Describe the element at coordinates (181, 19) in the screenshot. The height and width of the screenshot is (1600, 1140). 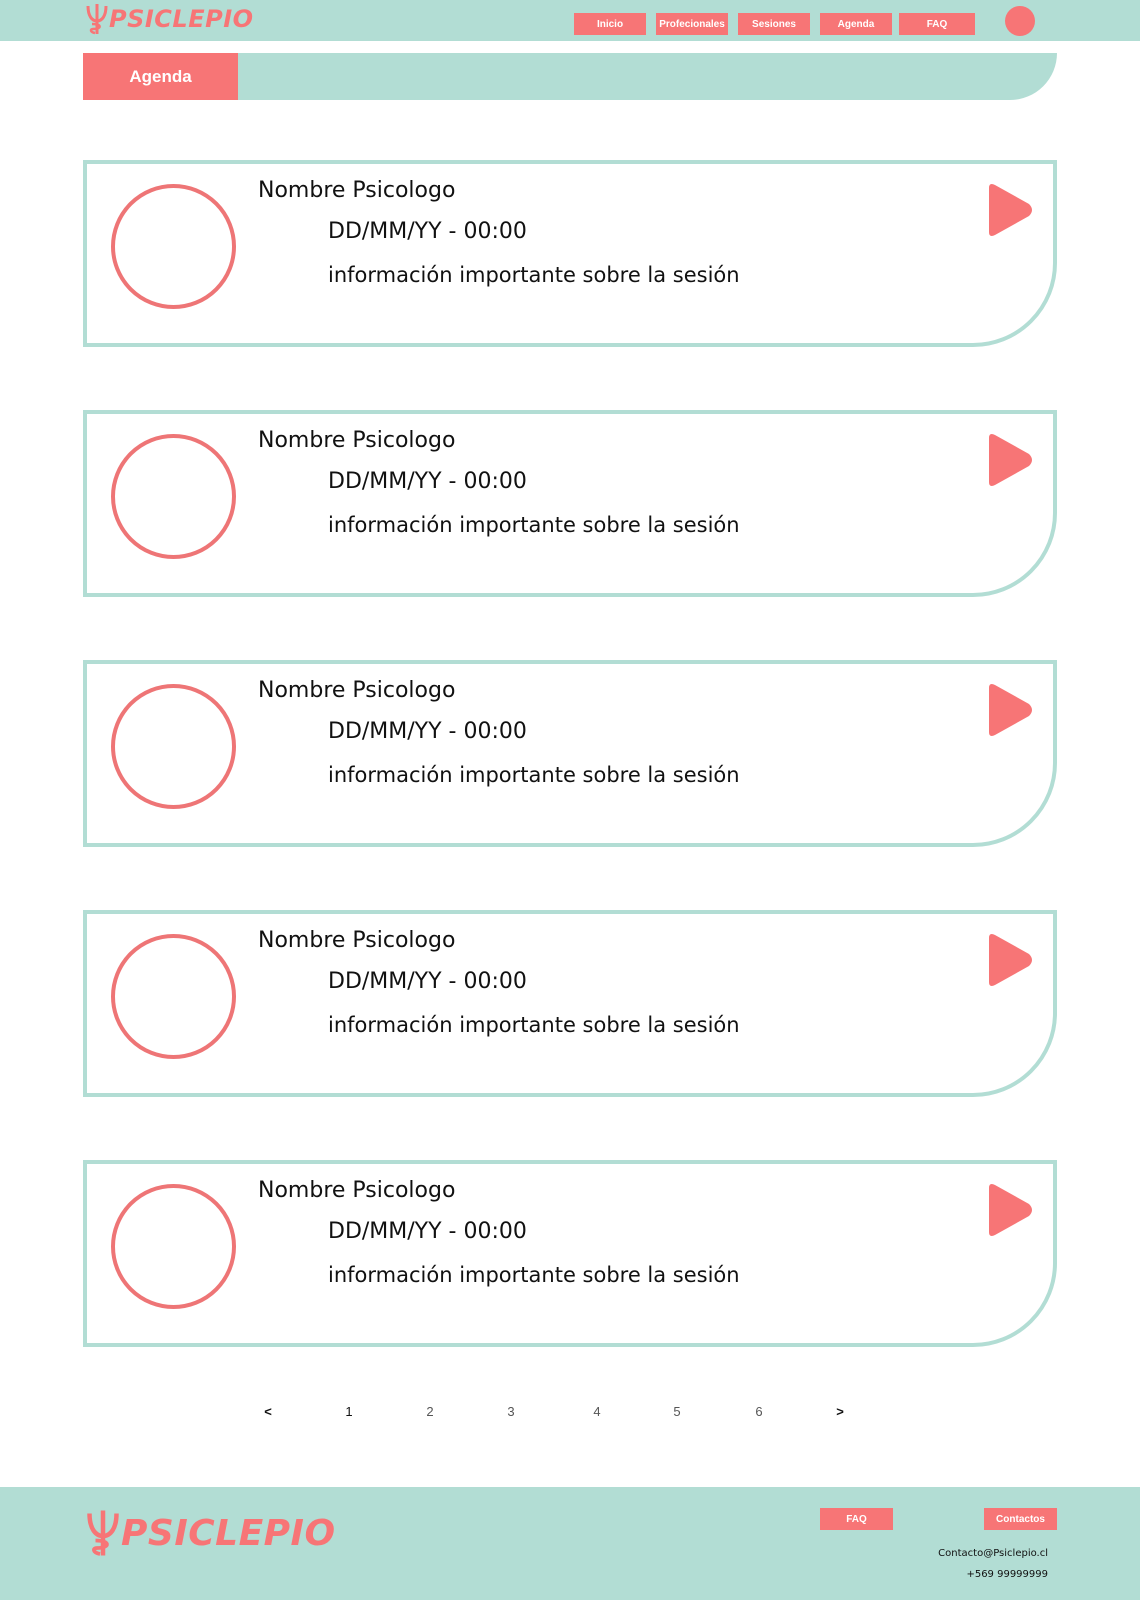
I see `brand-logo-text: PSICLEPIO` at that location.